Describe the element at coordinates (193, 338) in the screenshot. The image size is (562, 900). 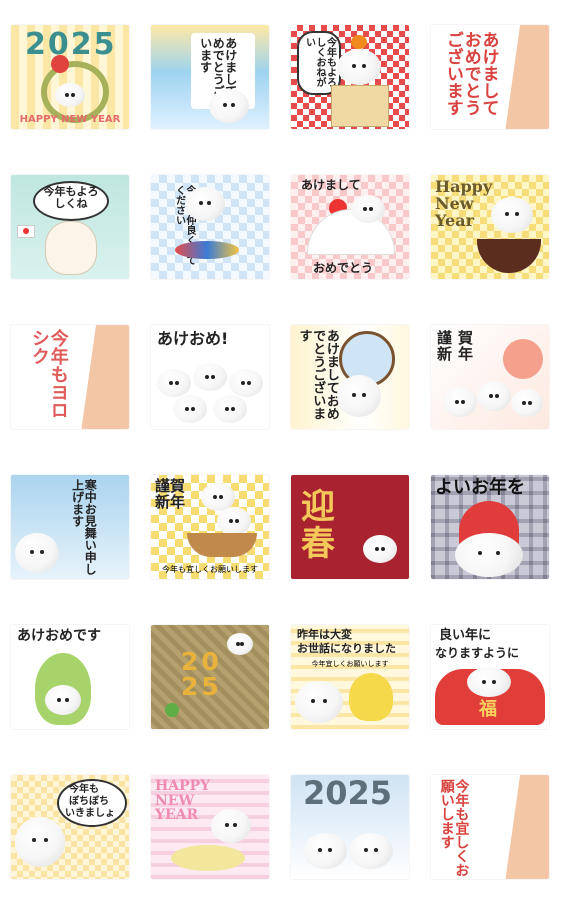
I see `sticker-text: あけおめ!` at that location.